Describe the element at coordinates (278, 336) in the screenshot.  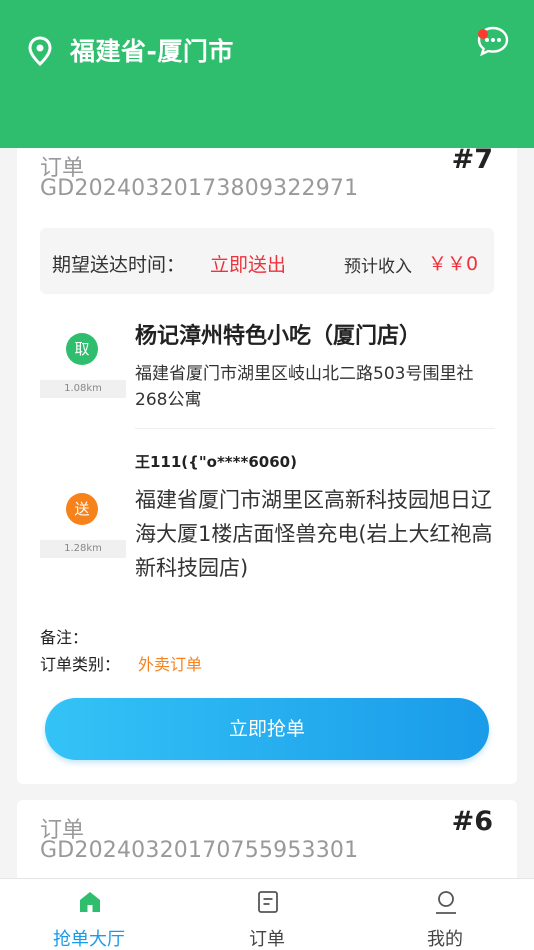
I see `shop-name: 杨记漳州特色小吃（厦门店）` at that location.